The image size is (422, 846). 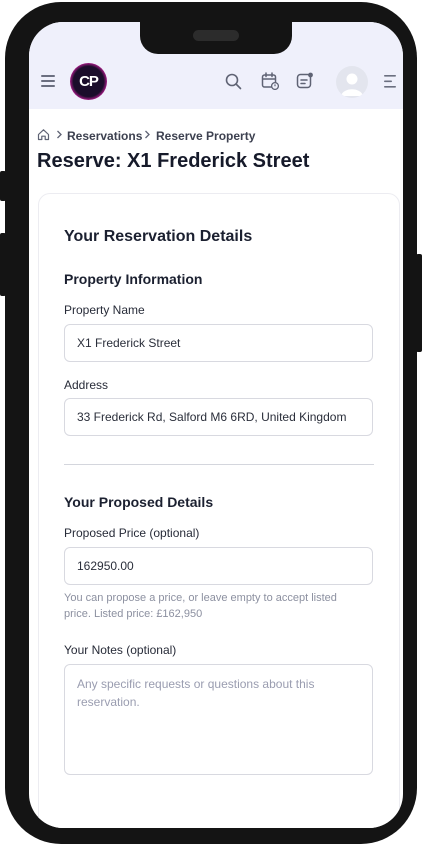 What do you see at coordinates (218, 719) in the screenshot?
I see `notes-field` at bounding box center [218, 719].